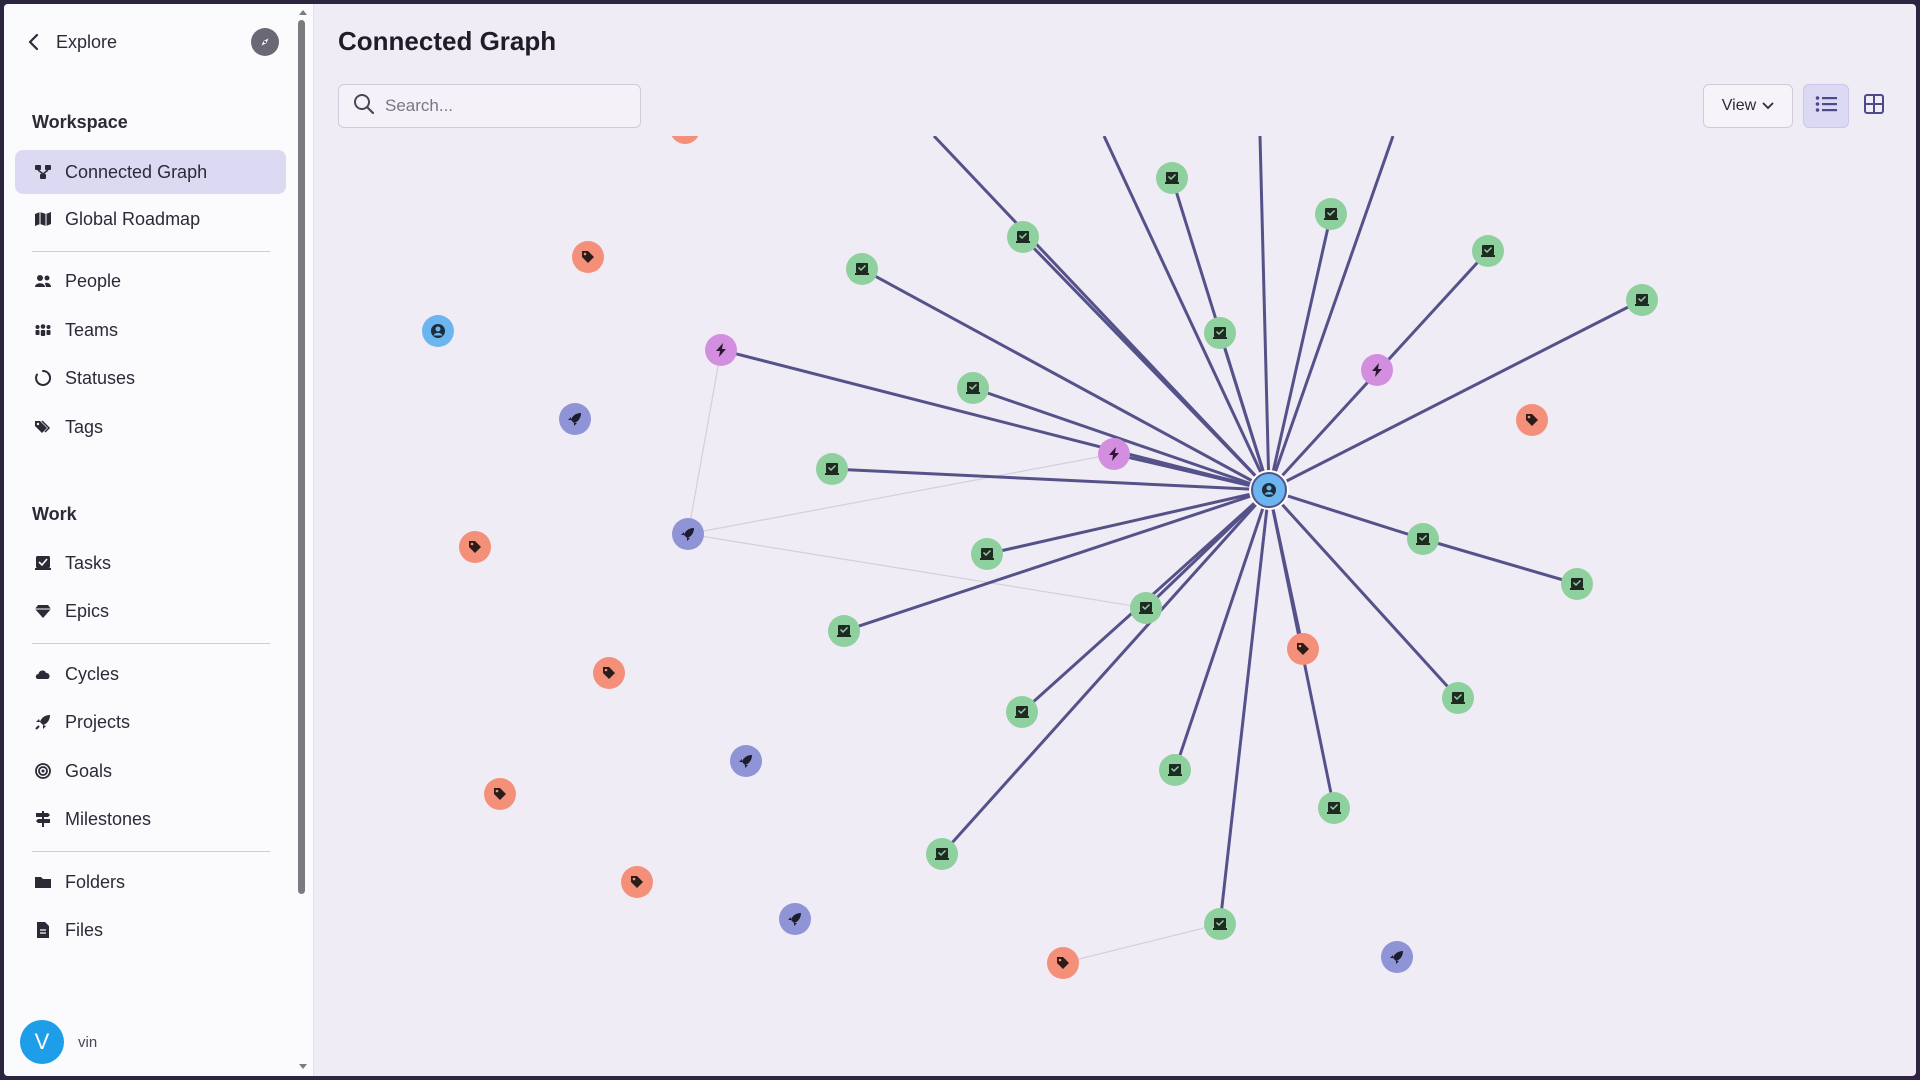  What do you see at coordinates (98, 721) in the screenshot?
I see `sidebar-item-label: Projects` at bounding box center [98, 721].